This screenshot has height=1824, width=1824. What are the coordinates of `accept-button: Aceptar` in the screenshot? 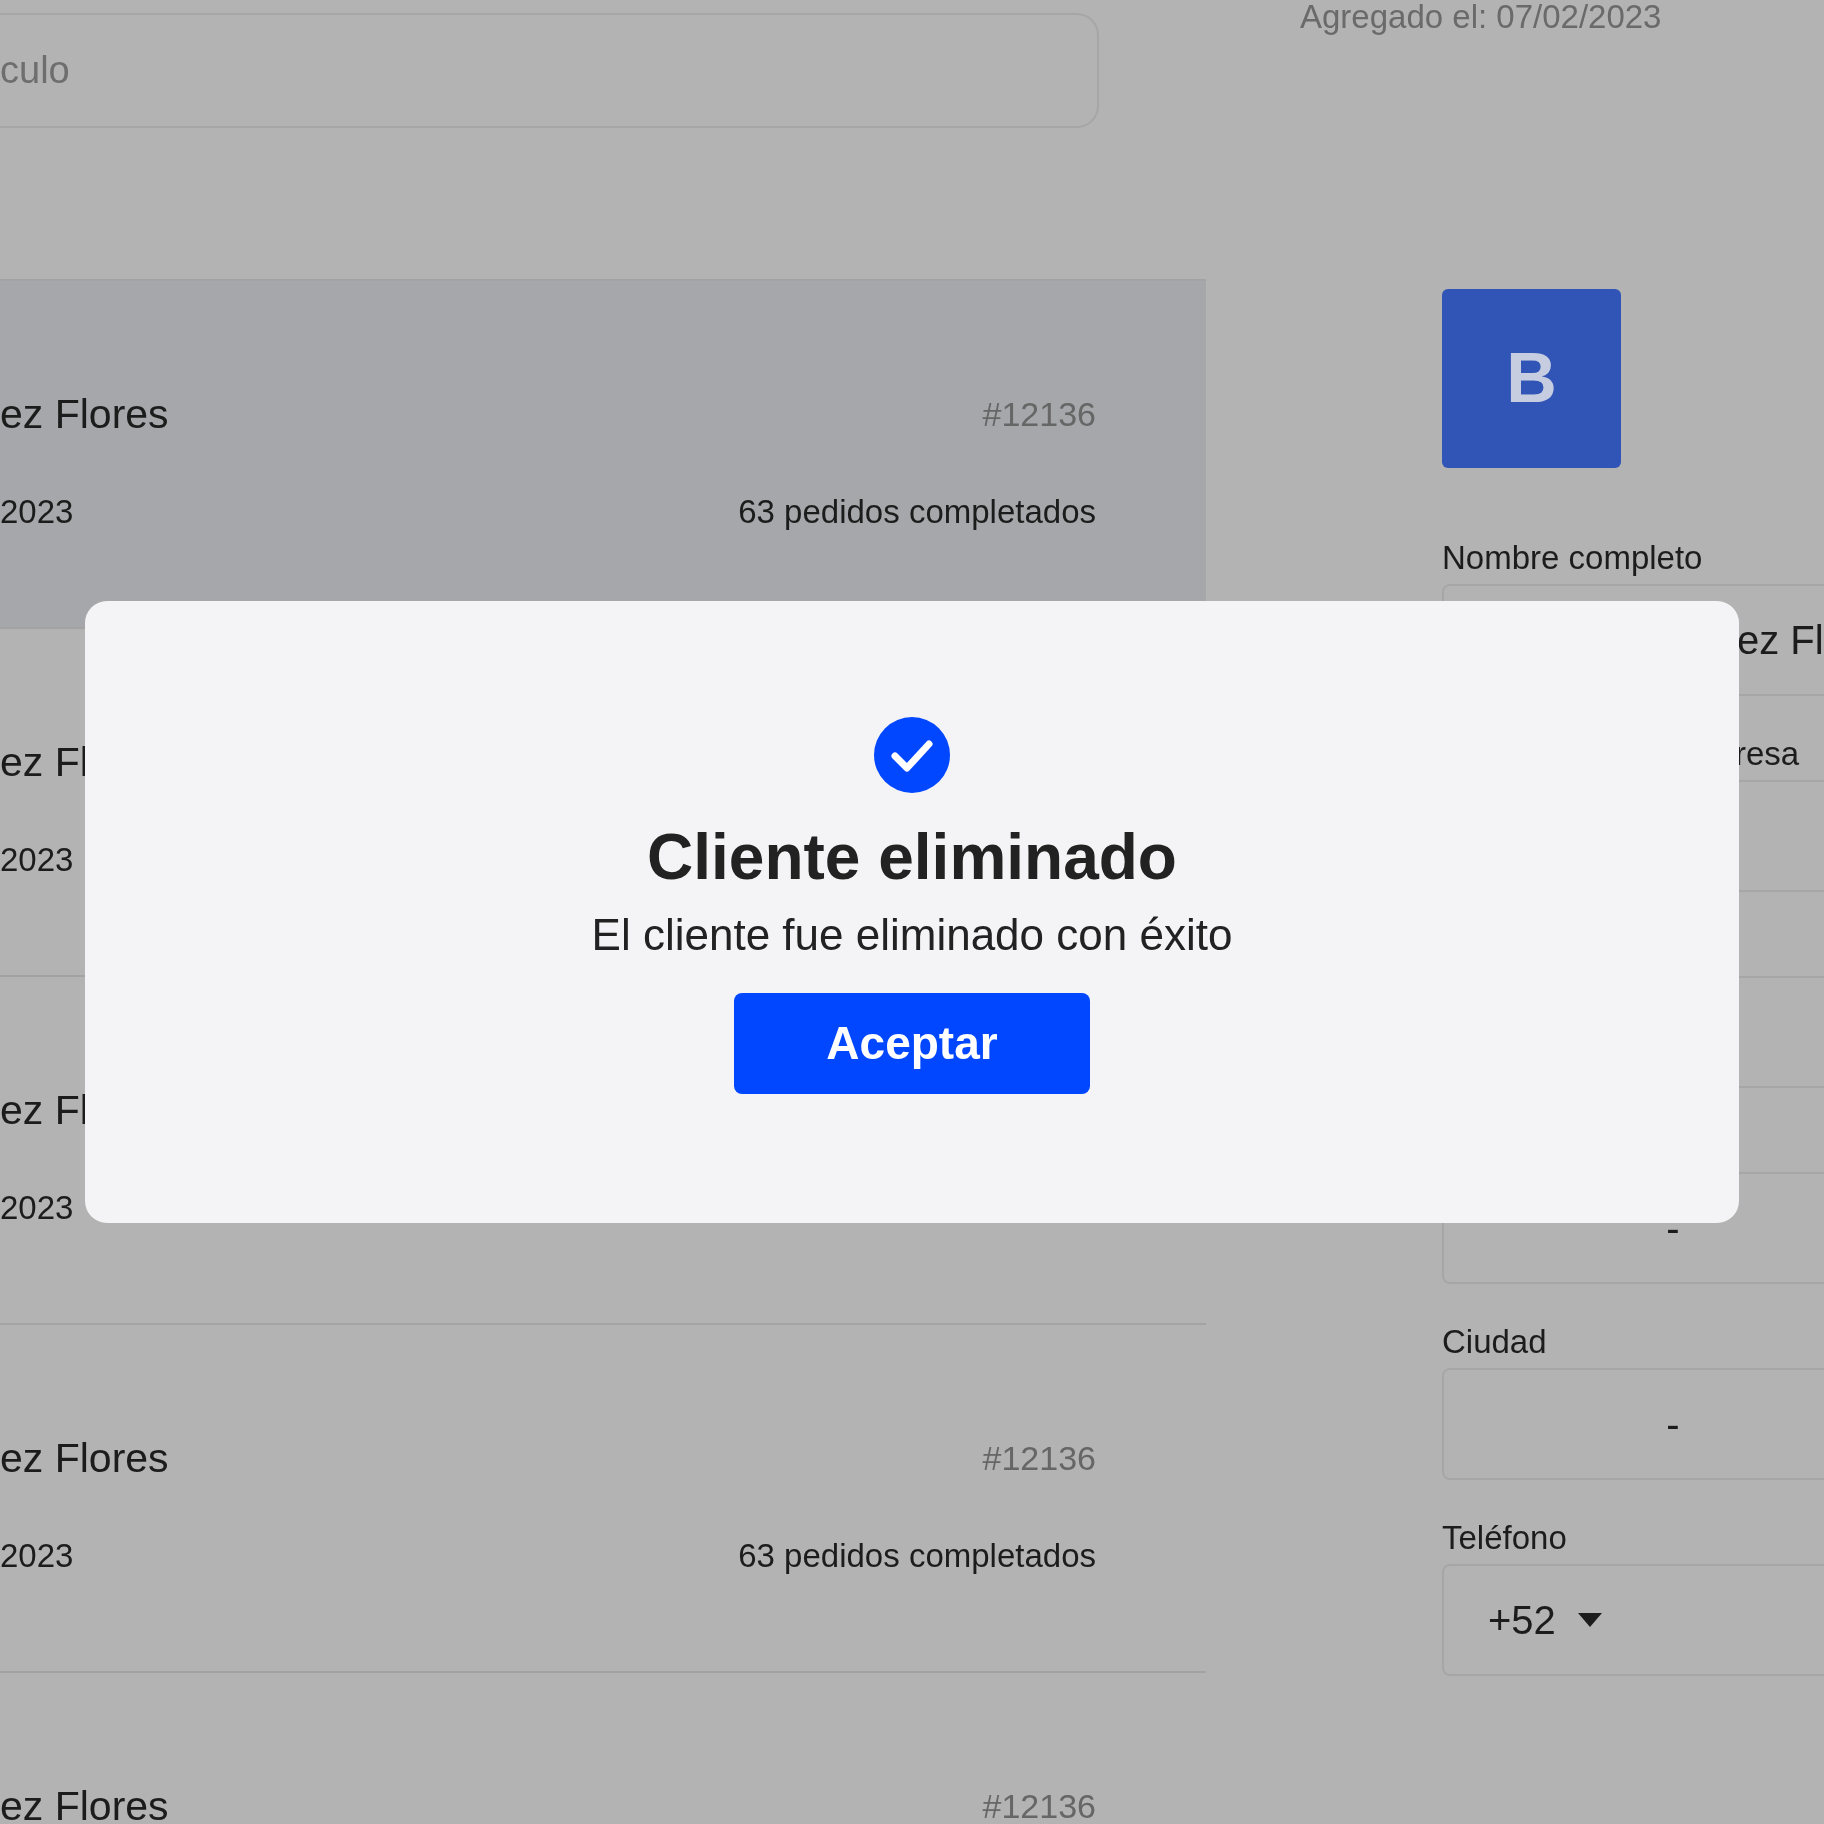 It's located at (912, 1043).